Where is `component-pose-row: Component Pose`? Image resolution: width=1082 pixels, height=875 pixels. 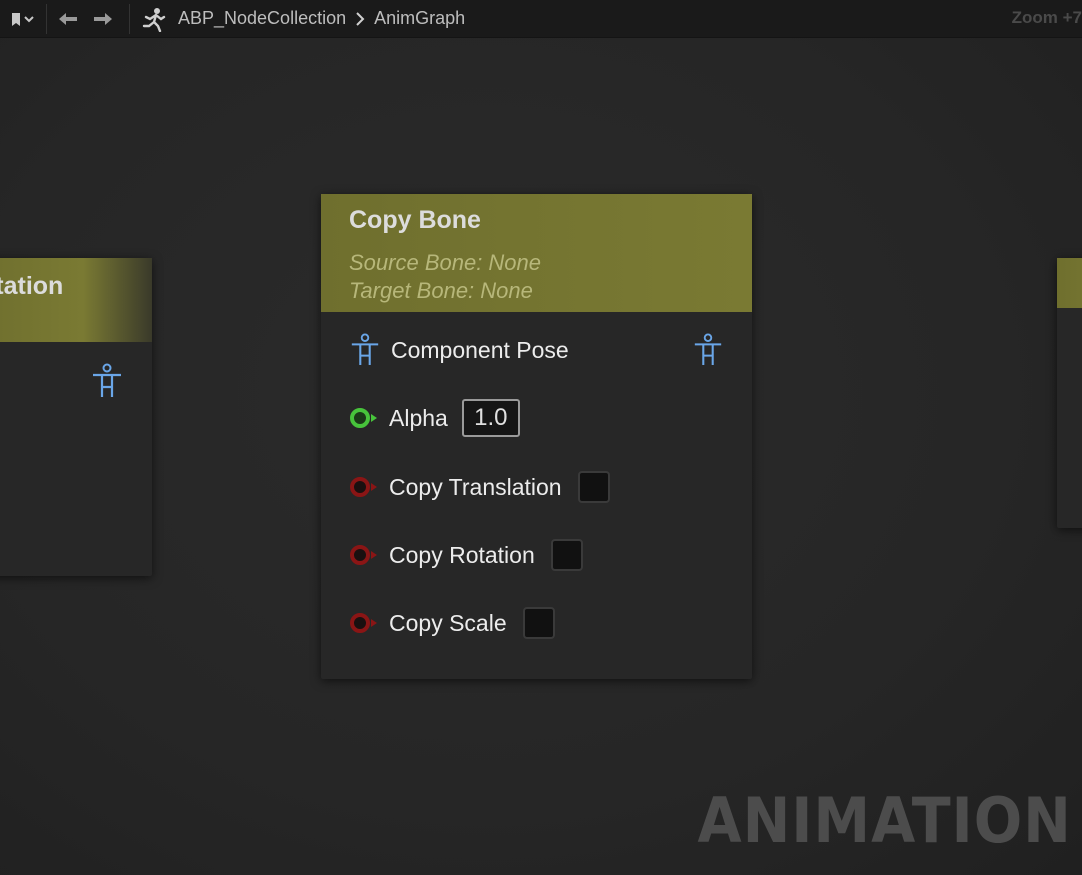 component-pose-row: Component Pose is located at coordinates (459, 350).